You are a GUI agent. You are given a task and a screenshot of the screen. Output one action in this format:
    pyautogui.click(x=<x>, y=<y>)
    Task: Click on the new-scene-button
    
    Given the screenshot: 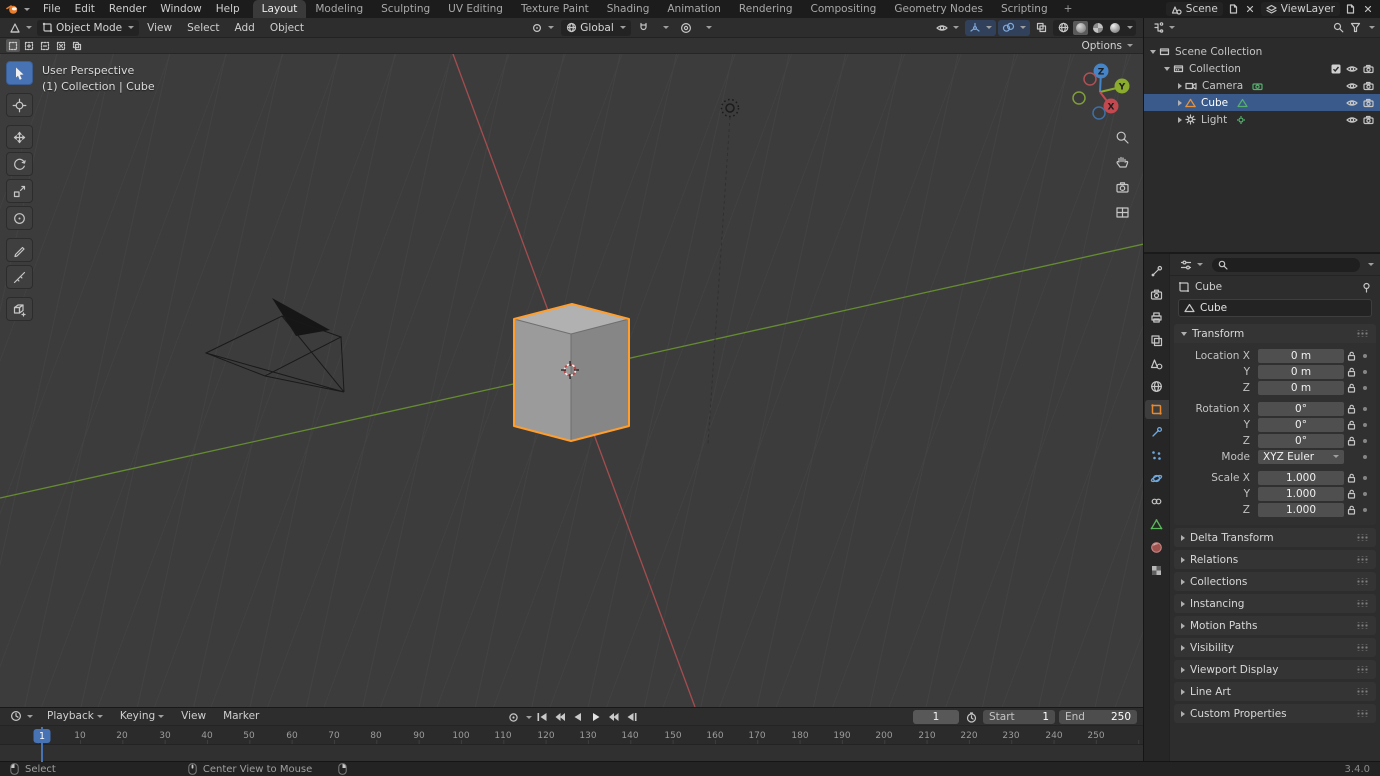 What is the action you would take?
    pyautogui.click(x=1233, y=9)
    